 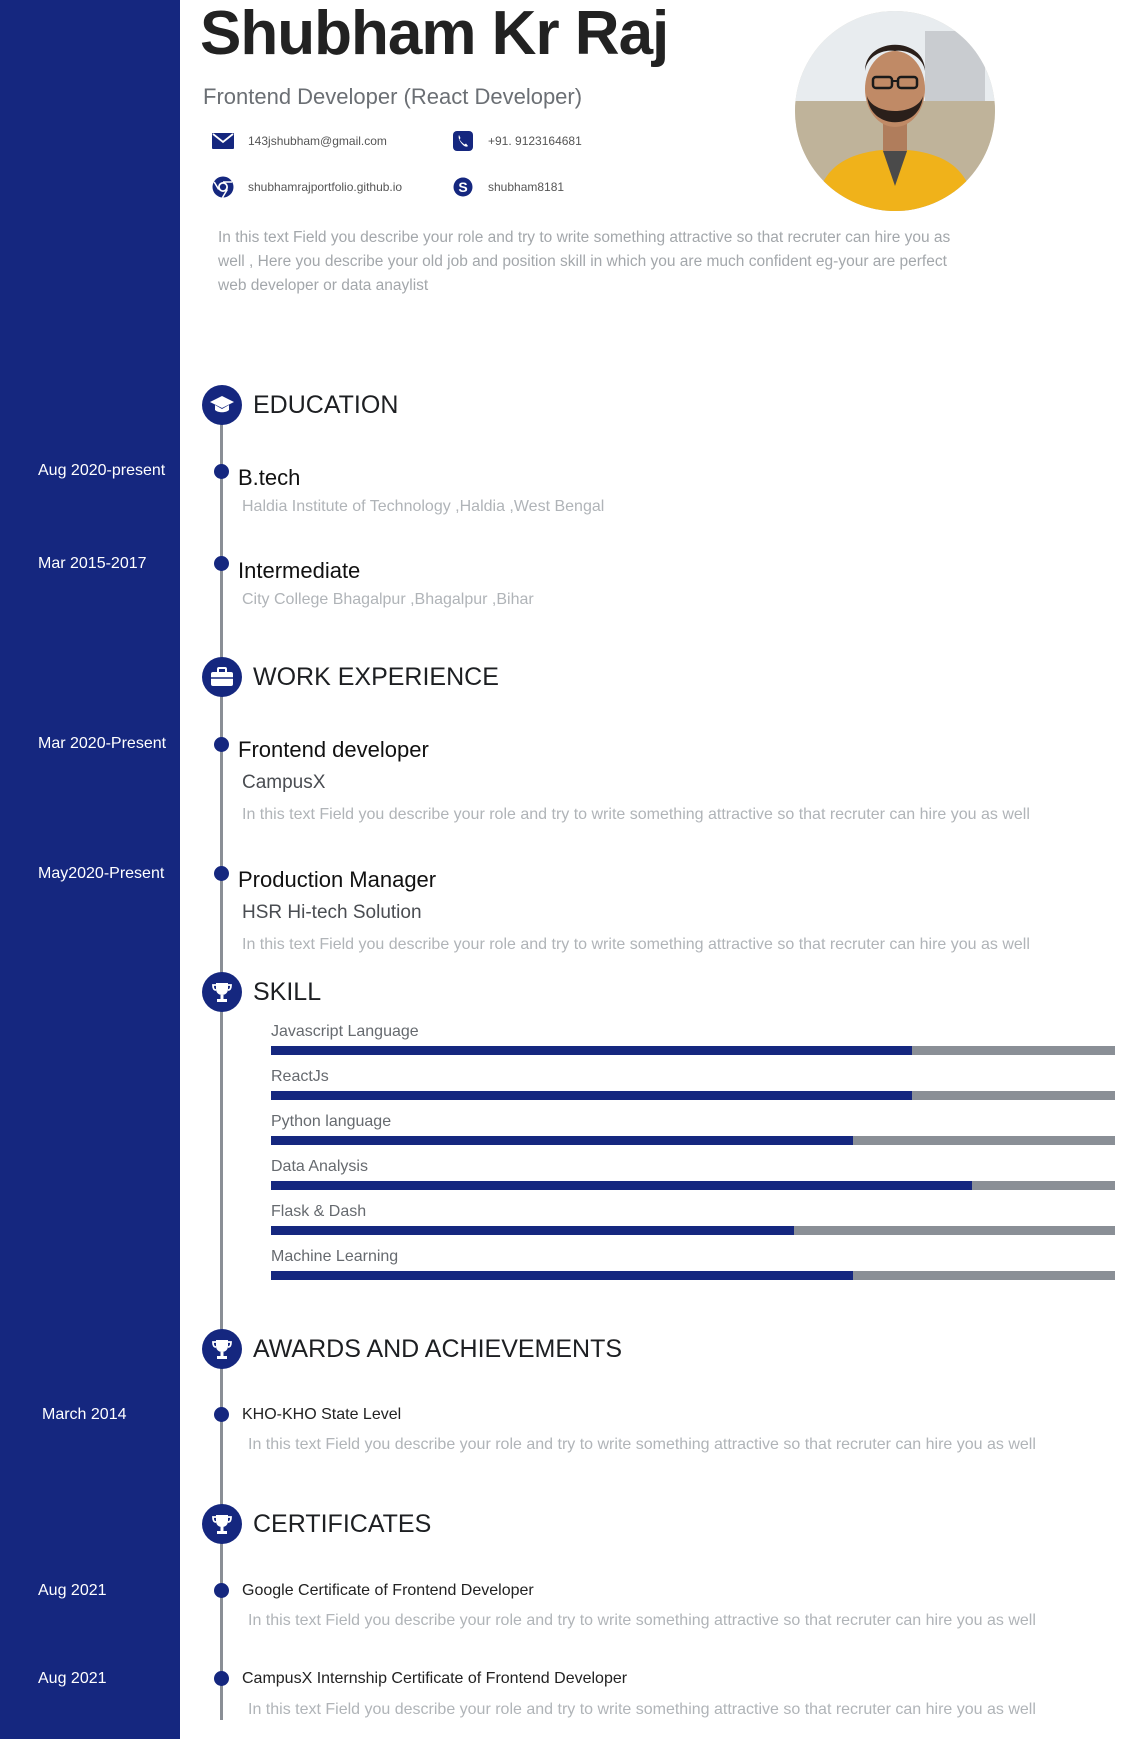 What do you see at coordinates (101, 873) in the screenshot?
I see `work-date: May2020-Present` at bounding box center [101, 873].